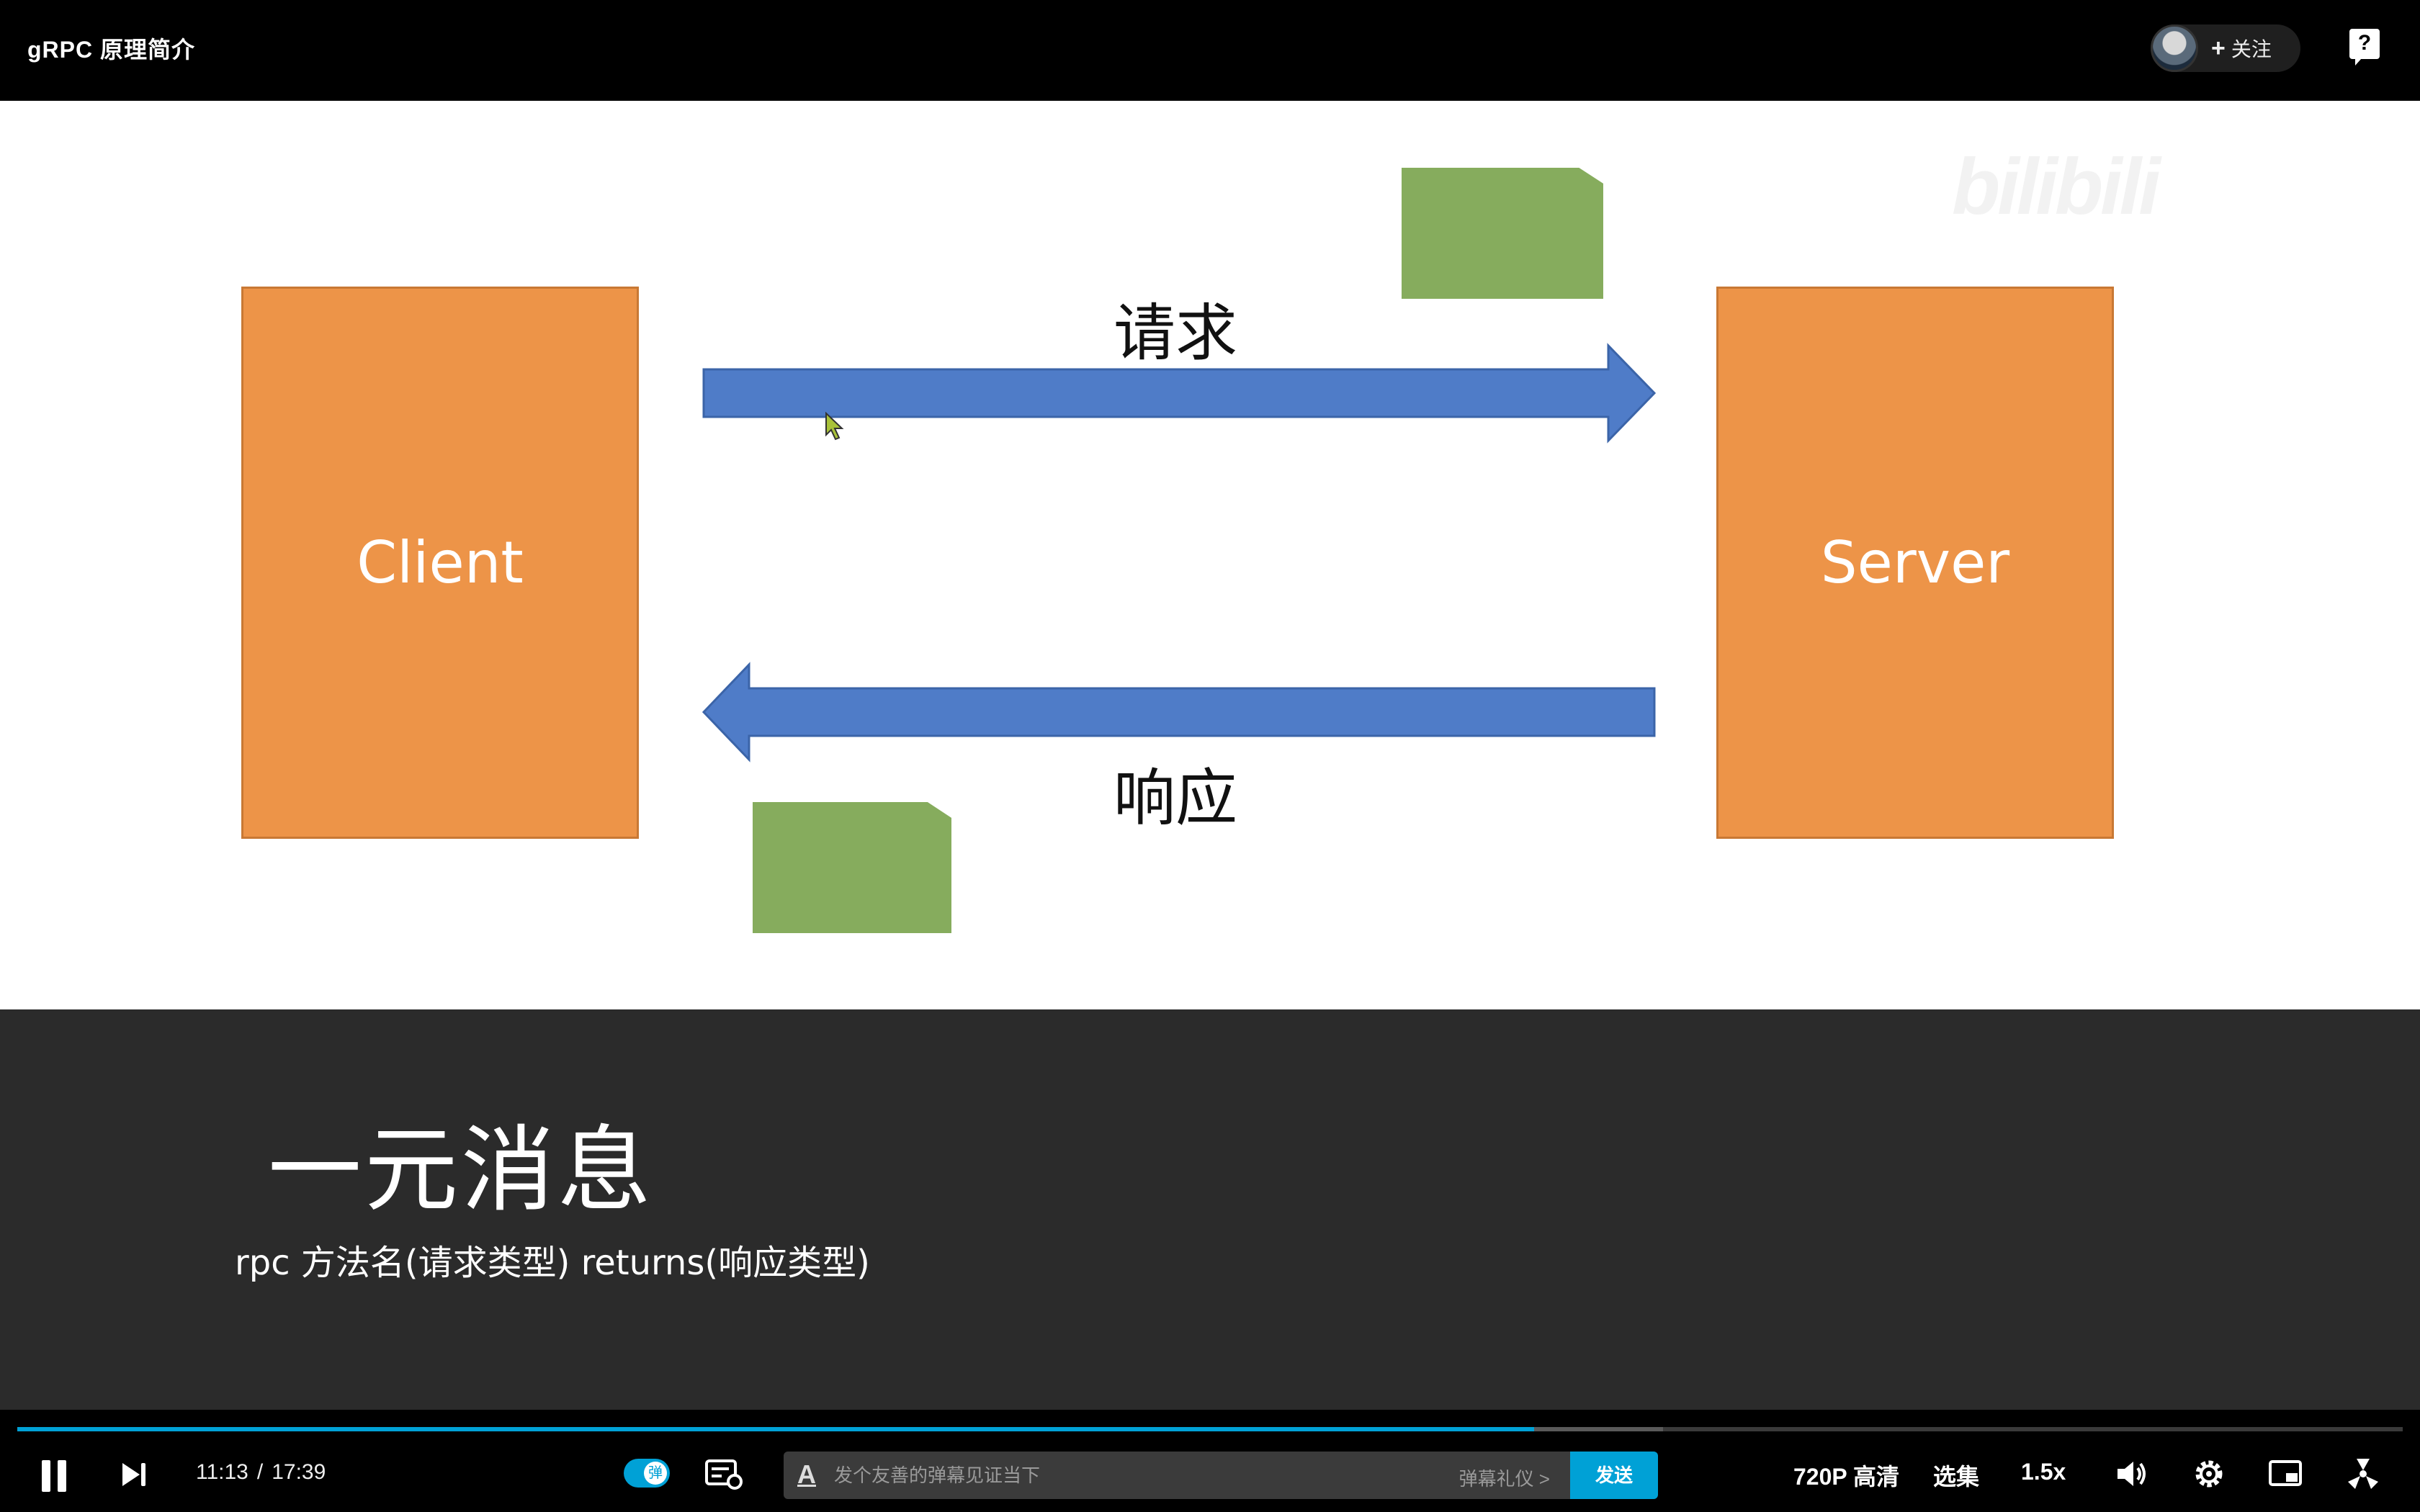  I want to click on danmaku-settings-icon, so click(723, 1473).